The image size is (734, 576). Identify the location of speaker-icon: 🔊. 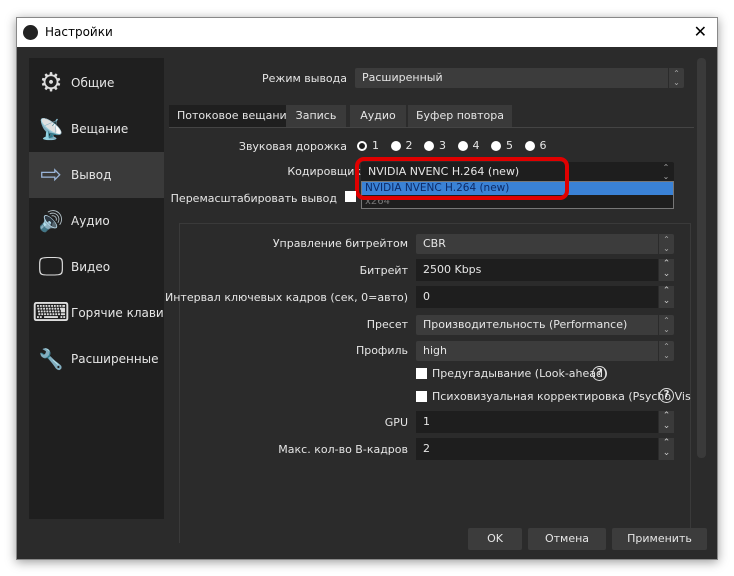
(51, 221).